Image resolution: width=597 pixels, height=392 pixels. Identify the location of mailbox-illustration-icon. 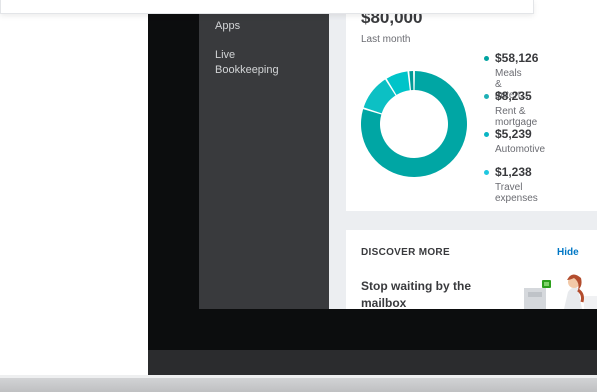
(560, 291).